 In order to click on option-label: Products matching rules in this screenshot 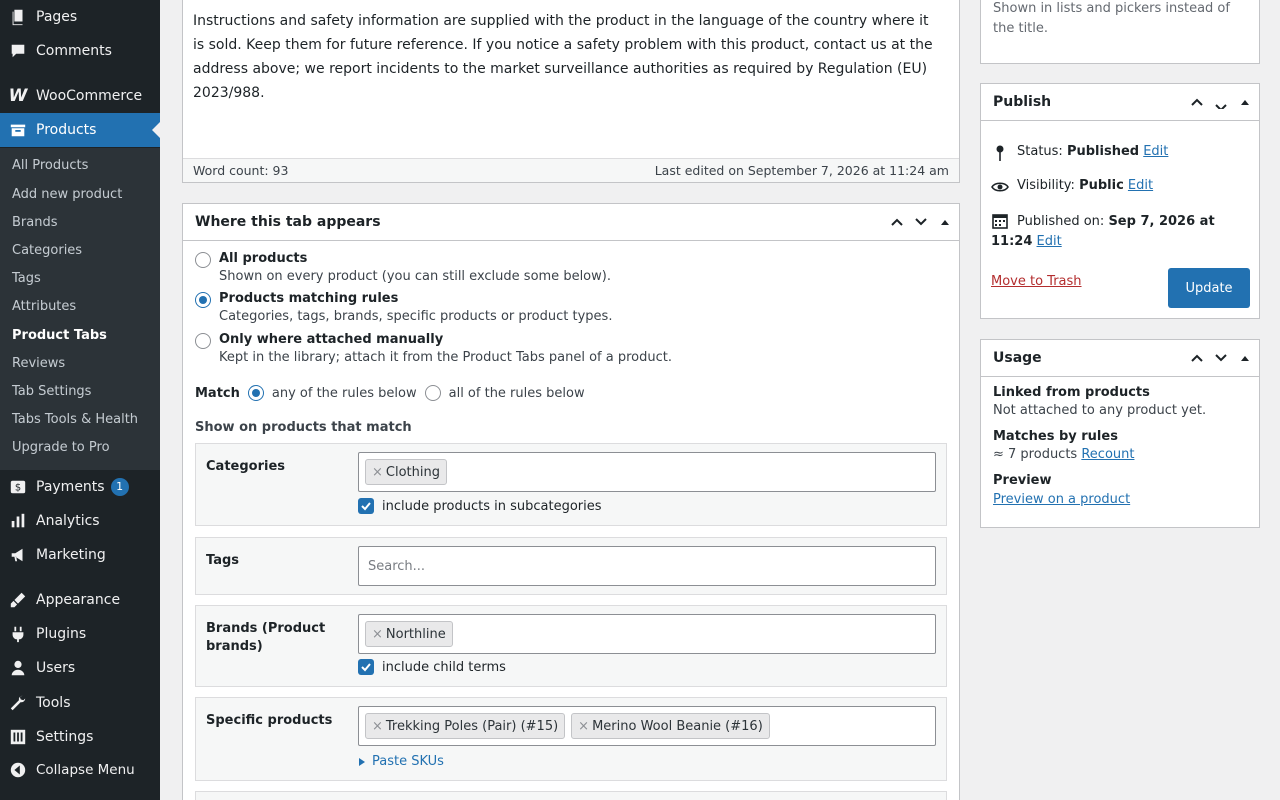, I will do `click(309, 298)`.